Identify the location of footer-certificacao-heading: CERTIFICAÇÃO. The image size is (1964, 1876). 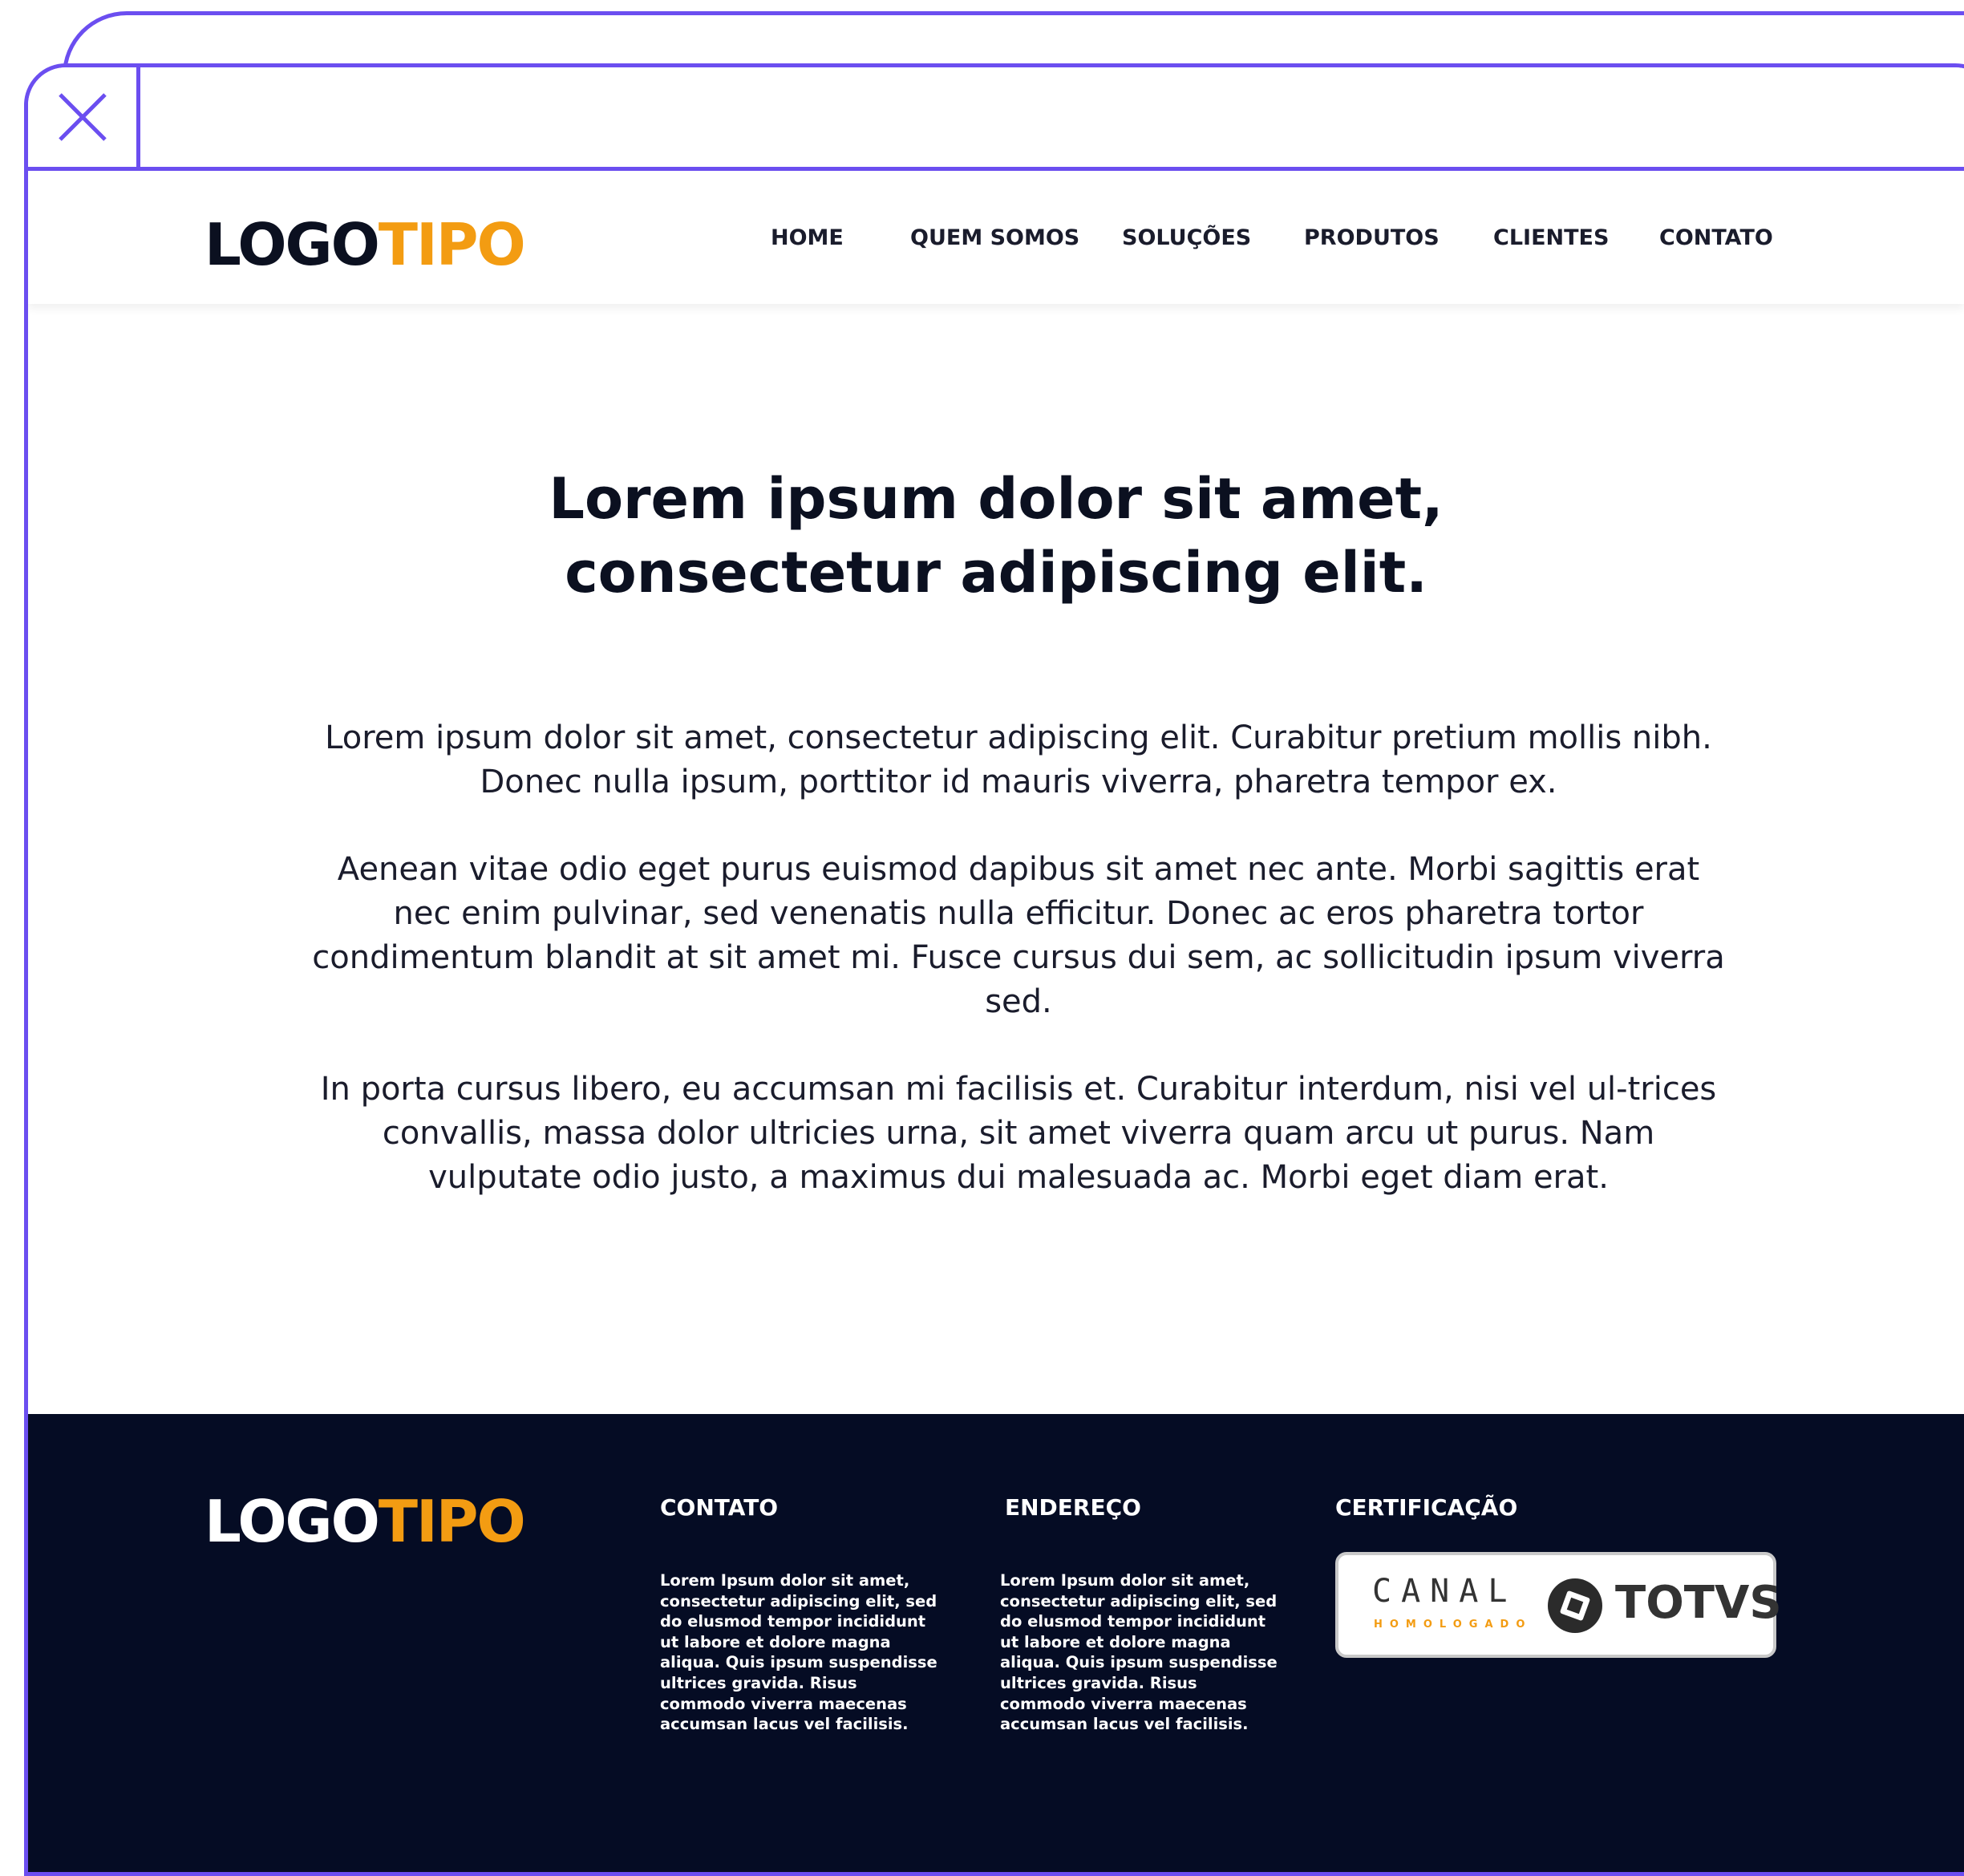
(1426, 1507).